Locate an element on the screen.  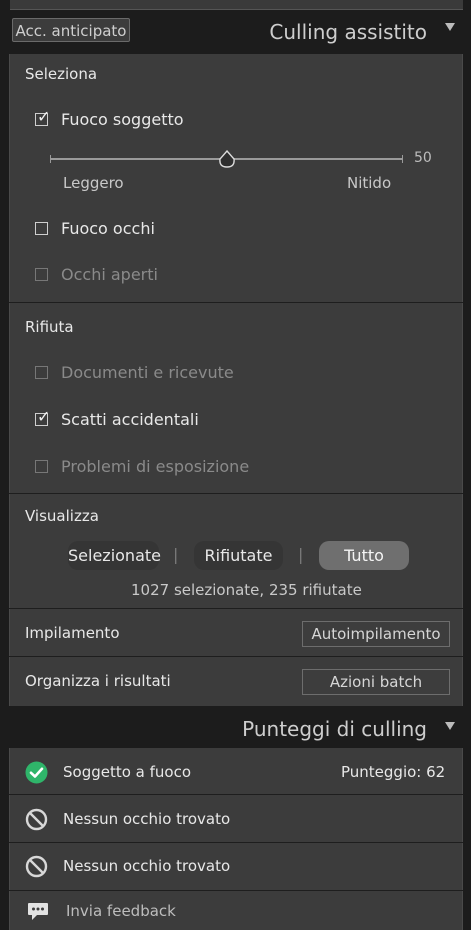
documents-label: Documenti e ricevute is located at coordinates (147, 372).